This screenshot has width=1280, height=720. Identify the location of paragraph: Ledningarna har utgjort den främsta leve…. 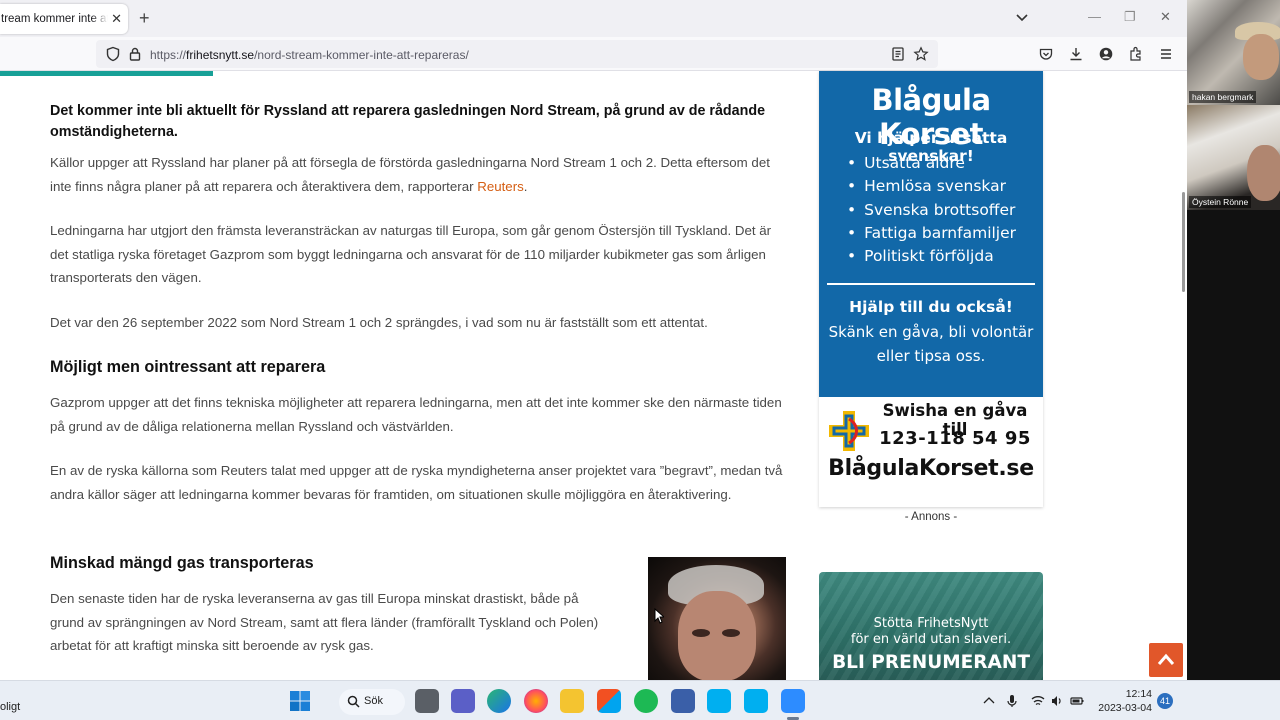
(411, 254).